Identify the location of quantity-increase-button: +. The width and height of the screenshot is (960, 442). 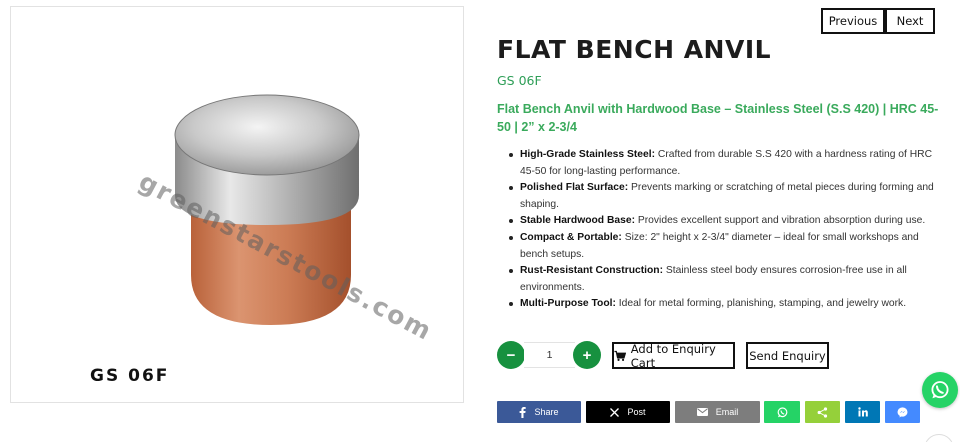
(587, 355).